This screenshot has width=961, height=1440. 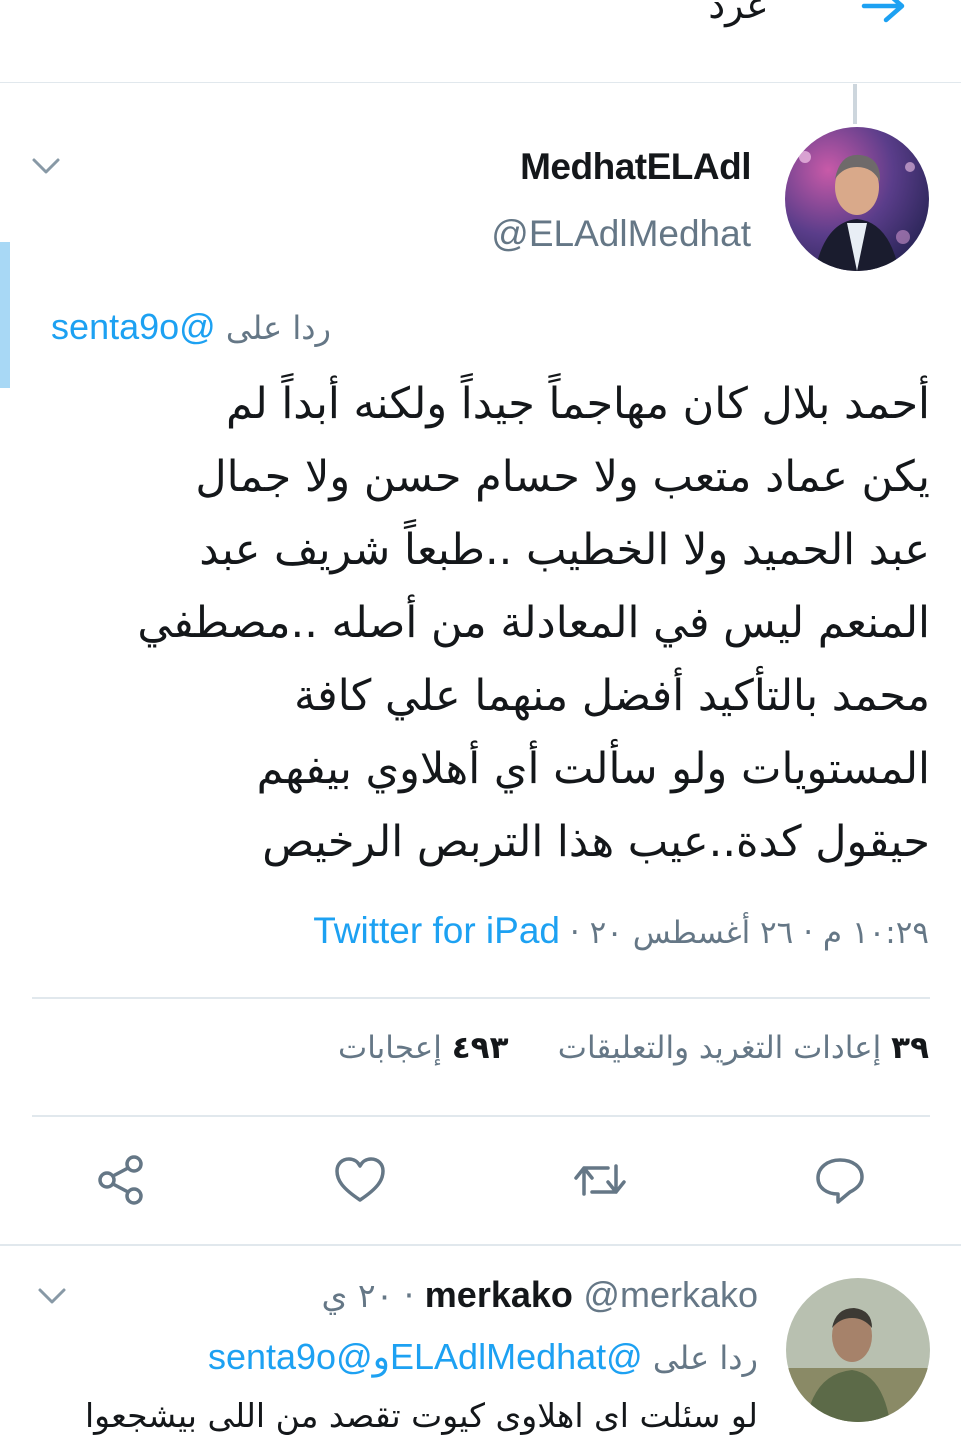 I want to click on reply-display-name: merkako, so click(x=499, y=1294).